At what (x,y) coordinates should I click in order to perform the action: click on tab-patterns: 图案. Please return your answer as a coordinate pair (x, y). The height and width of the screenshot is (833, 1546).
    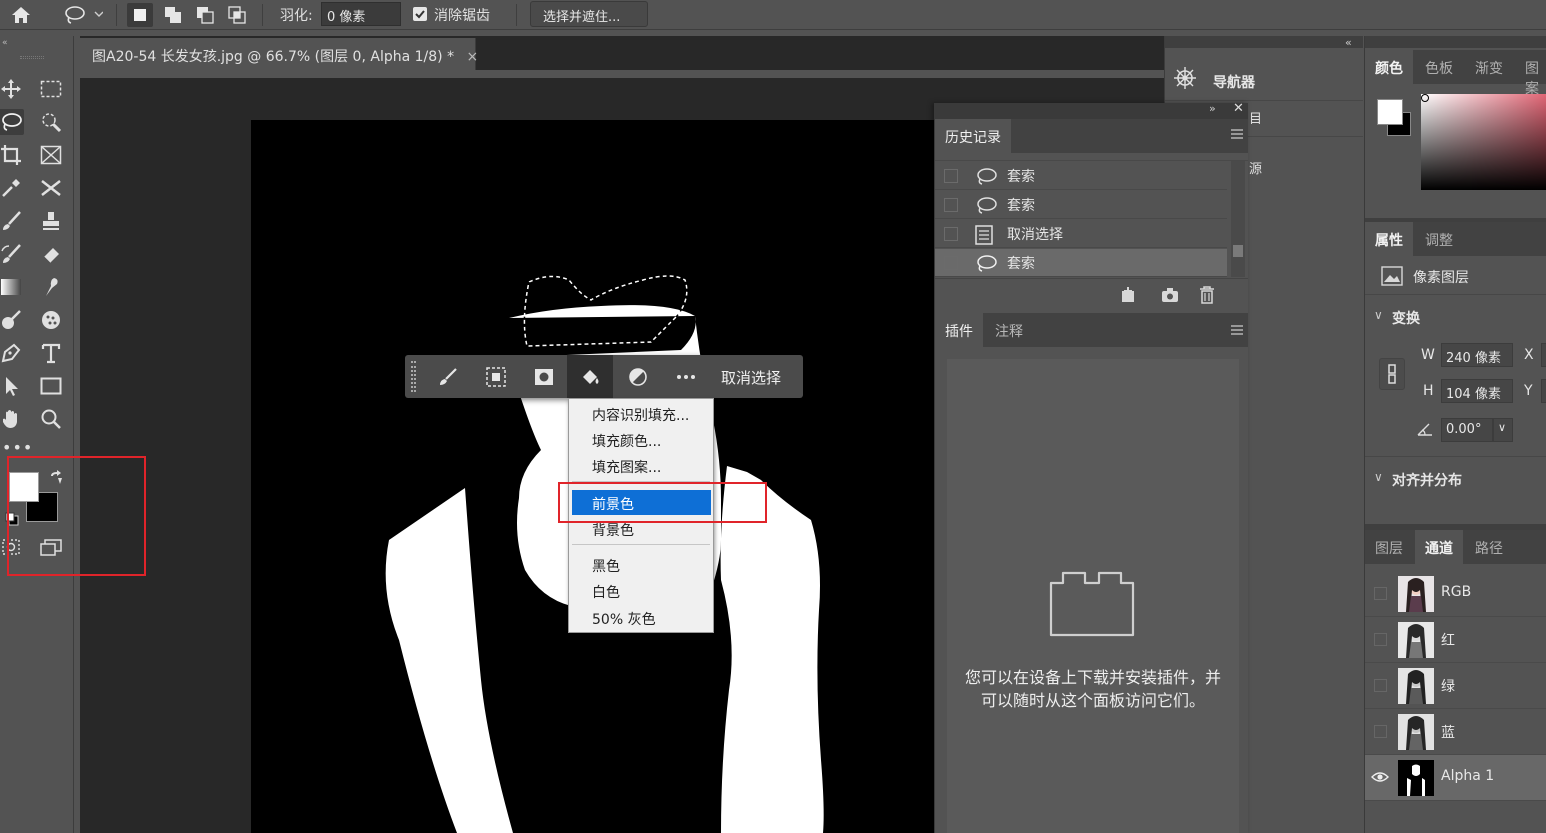
    Looking at the image, I should click on (1530, 73).